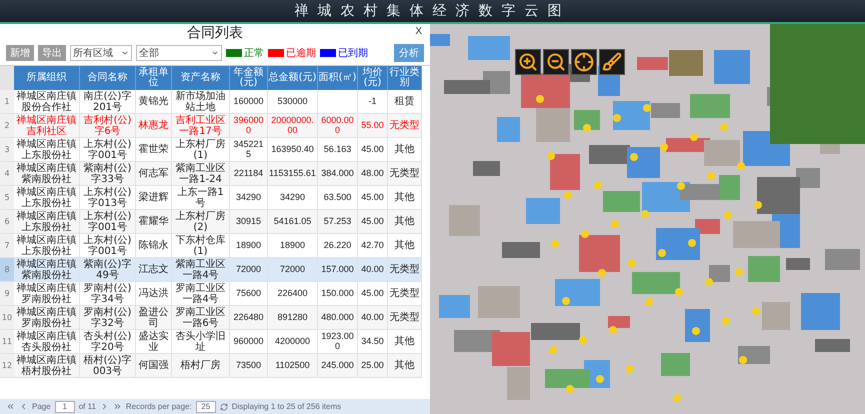 Image resolution: width=865 pixels, height=414 pixels. What do you see at coordinates (7, 174) in the screenshot?
I see `row-number: 4` at bounding box center [7, 174].